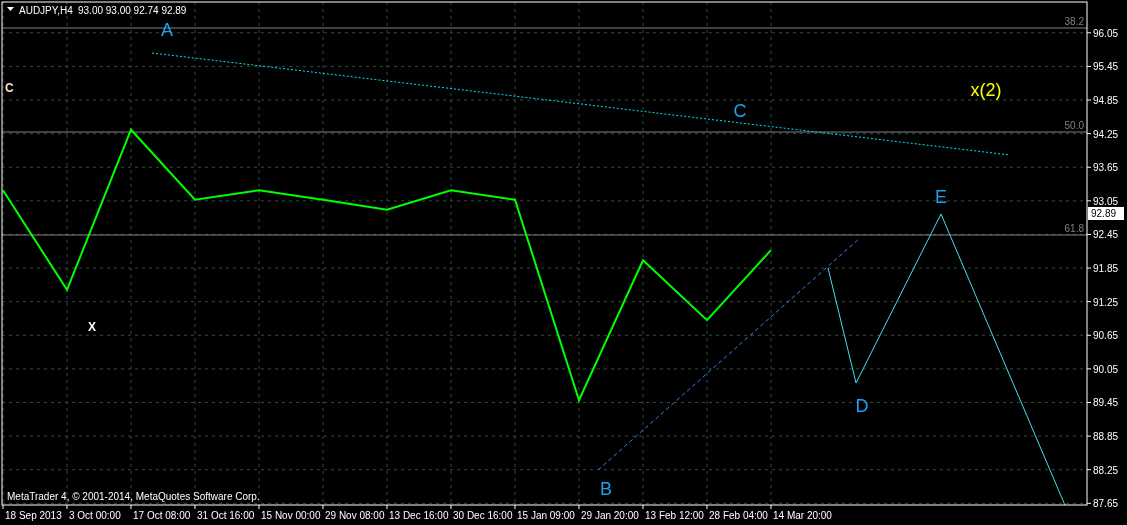 This screenshot has width=1127, height=525. Describe the element at coordinates (1074, 125) in the screenshot. I see `fib-level-label: 50.0` at that location.